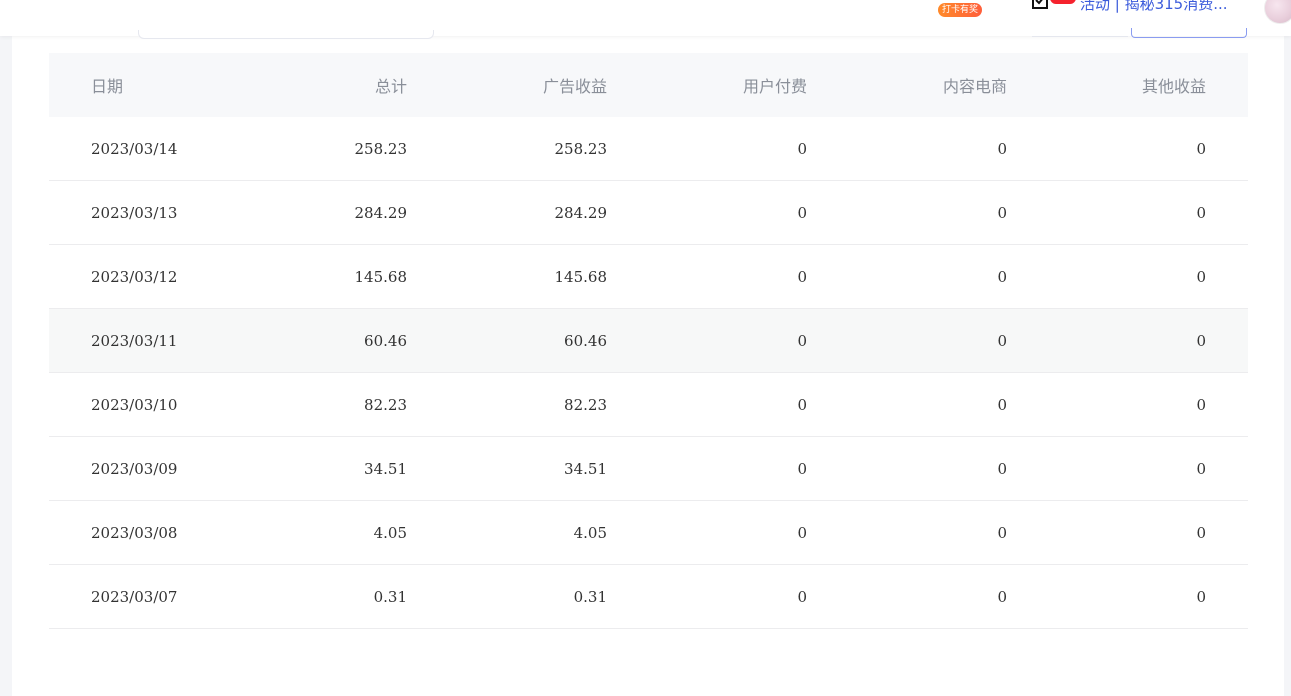  I want to click on checkin-reward-badge: 打卡有奖, so click(960, 10).